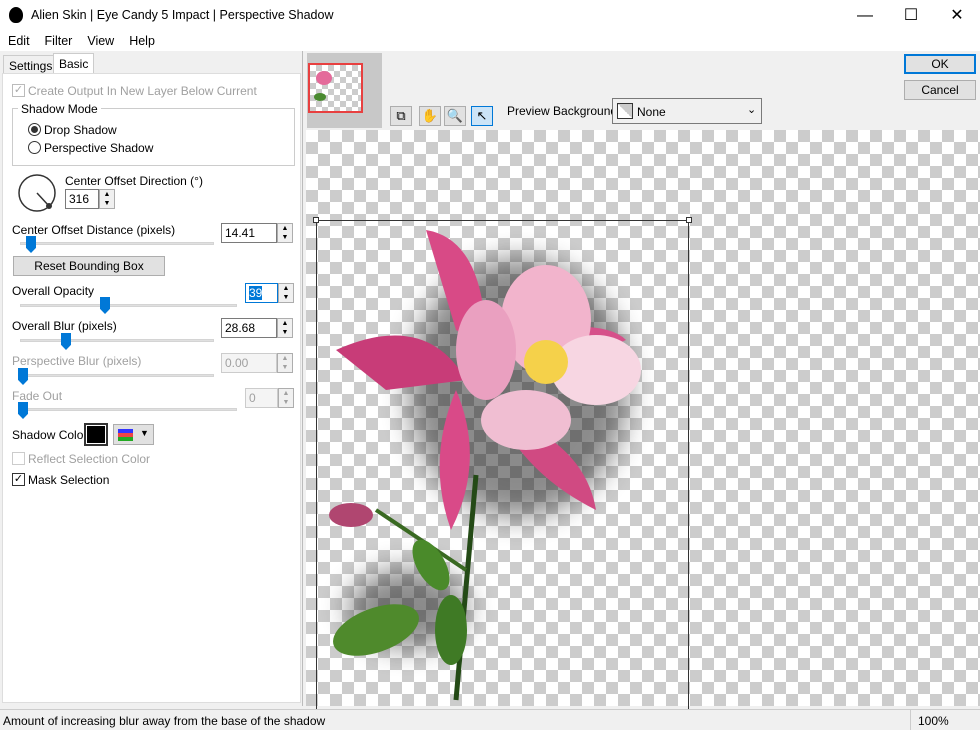 The height and width of the screenshot is (730, 980). I want to click on navigator-thumbnail, so click(344, 90).